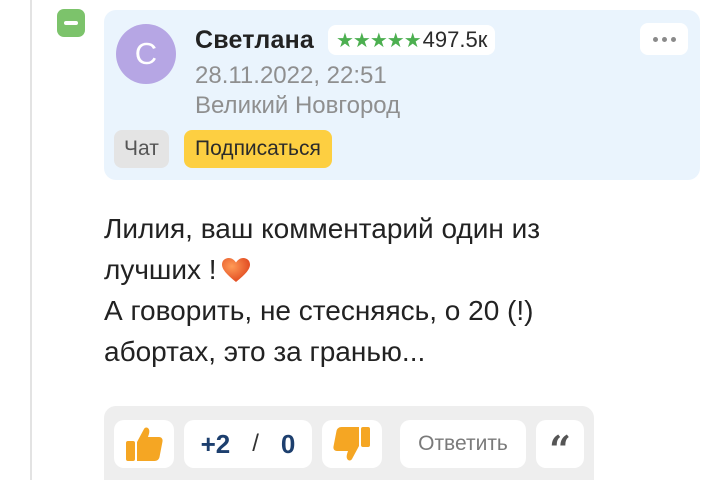  What do you see at coordinates (235, 270) in the screenshot?
I see `heart-icon` at bounding box center [235, 270].